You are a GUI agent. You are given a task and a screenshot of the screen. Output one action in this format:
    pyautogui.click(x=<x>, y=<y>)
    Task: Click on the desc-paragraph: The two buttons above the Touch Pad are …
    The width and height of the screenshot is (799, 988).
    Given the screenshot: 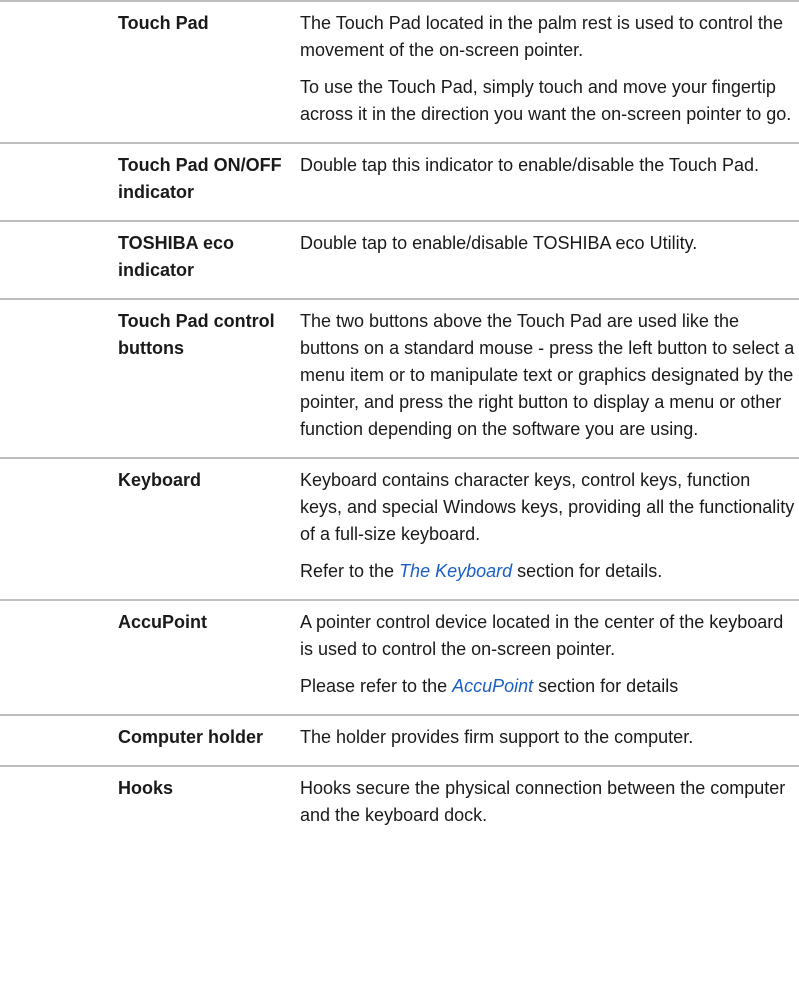 What is the action you would take?
    pyautogui.click(x=547, y=375)
    